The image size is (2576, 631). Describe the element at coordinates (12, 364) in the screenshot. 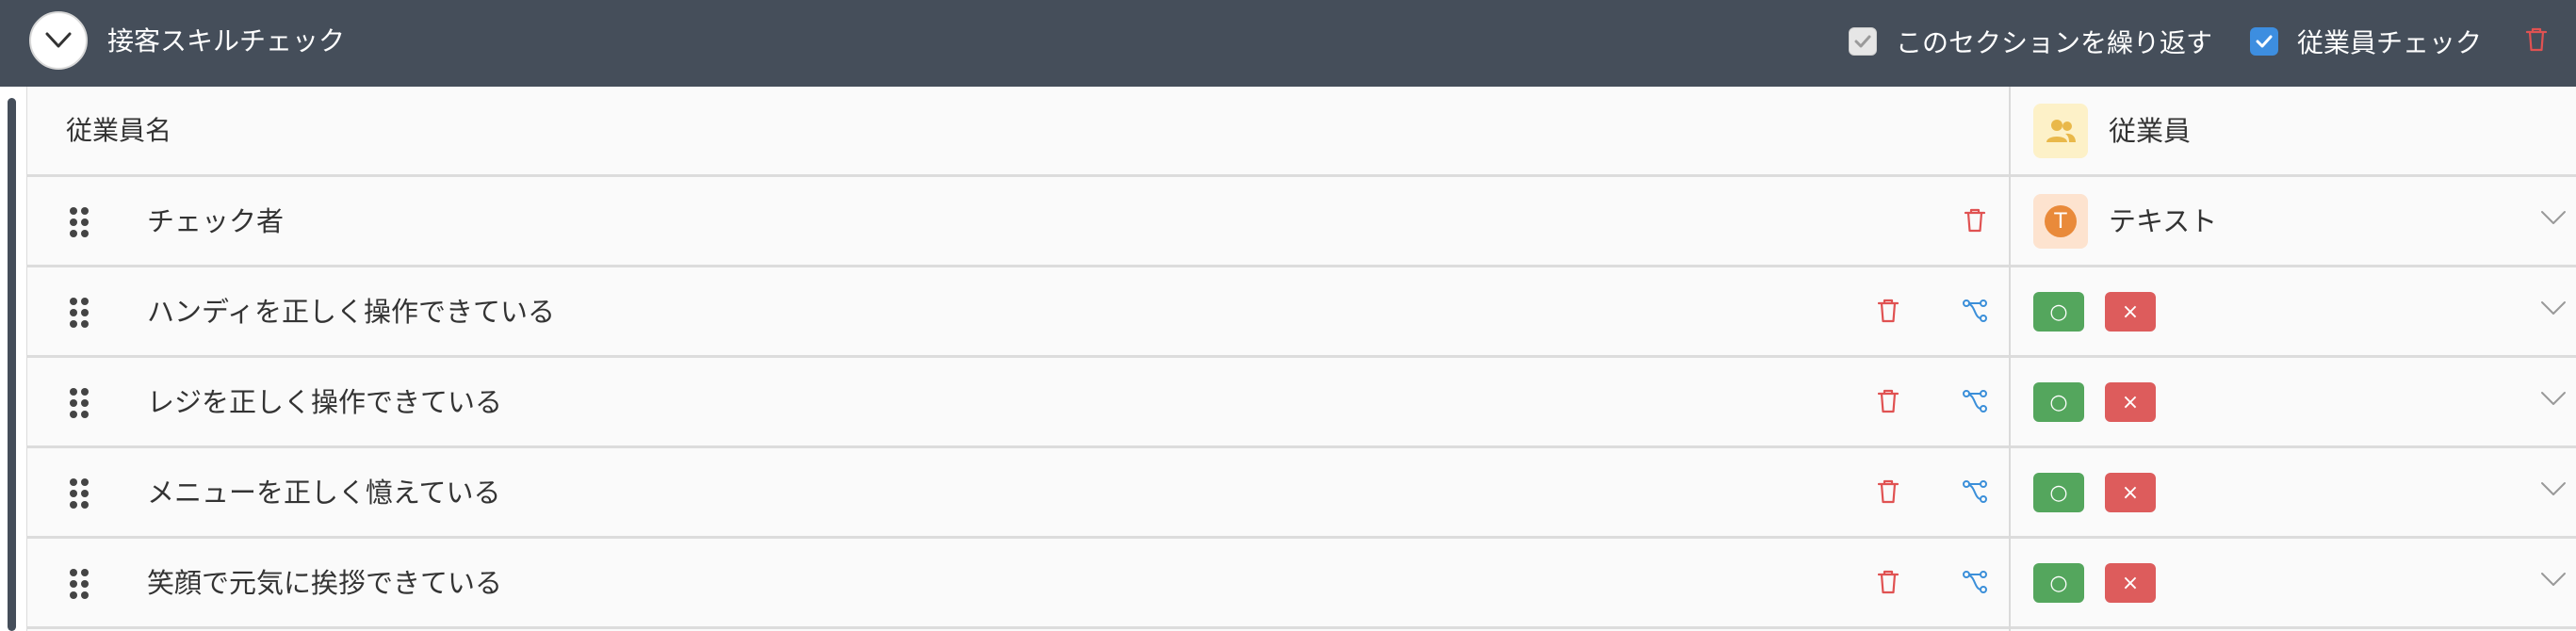

I see `section-accent-bar` at that location.